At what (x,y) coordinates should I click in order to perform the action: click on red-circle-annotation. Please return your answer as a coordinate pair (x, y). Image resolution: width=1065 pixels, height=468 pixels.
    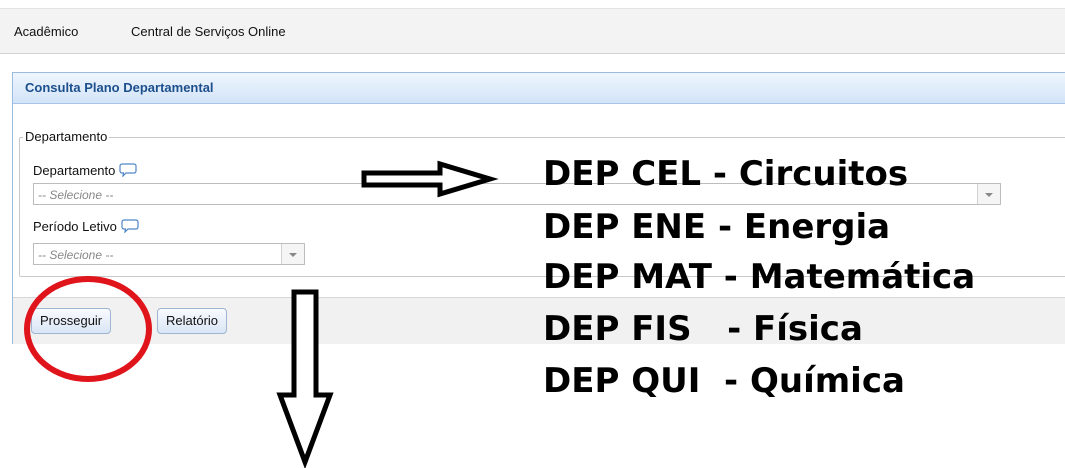
    Looking at the image, I should click on (88, 329).